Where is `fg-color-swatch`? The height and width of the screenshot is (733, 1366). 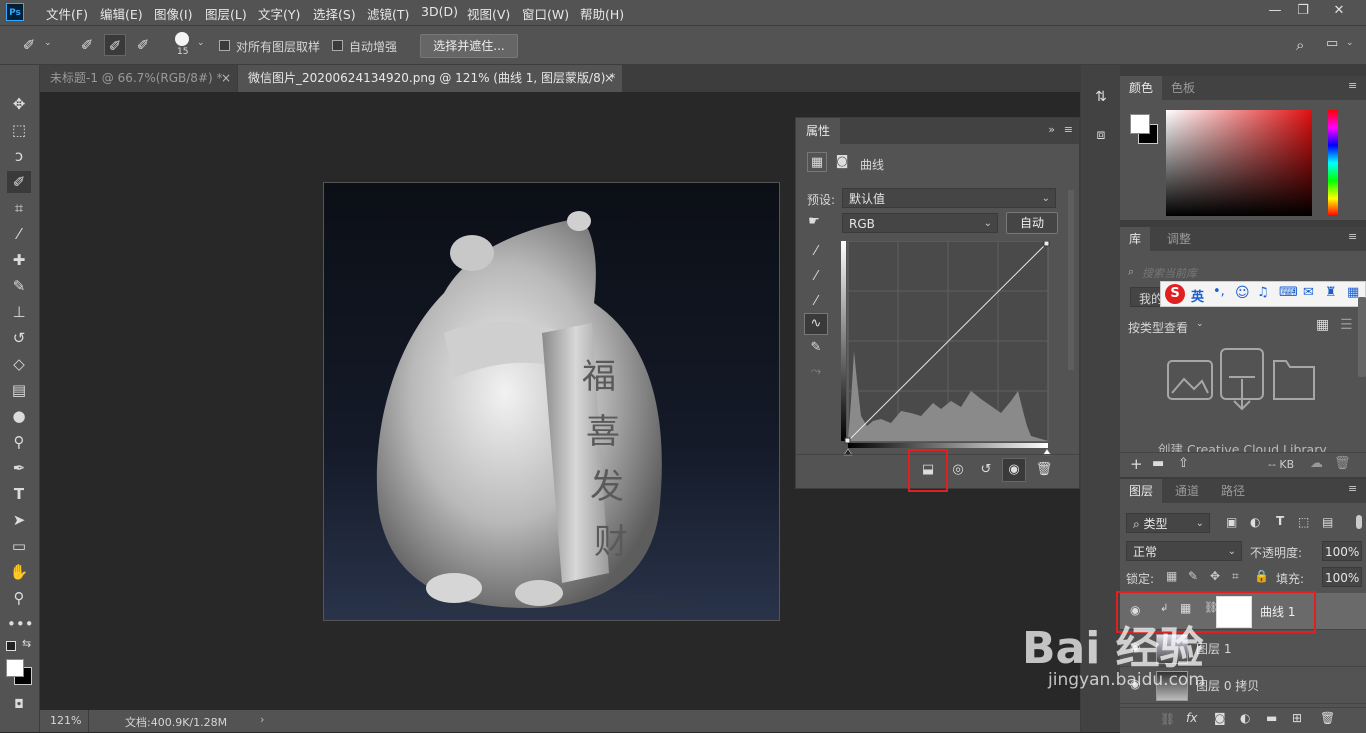 fg-color-swatch is located at coordinates (1140, 124).